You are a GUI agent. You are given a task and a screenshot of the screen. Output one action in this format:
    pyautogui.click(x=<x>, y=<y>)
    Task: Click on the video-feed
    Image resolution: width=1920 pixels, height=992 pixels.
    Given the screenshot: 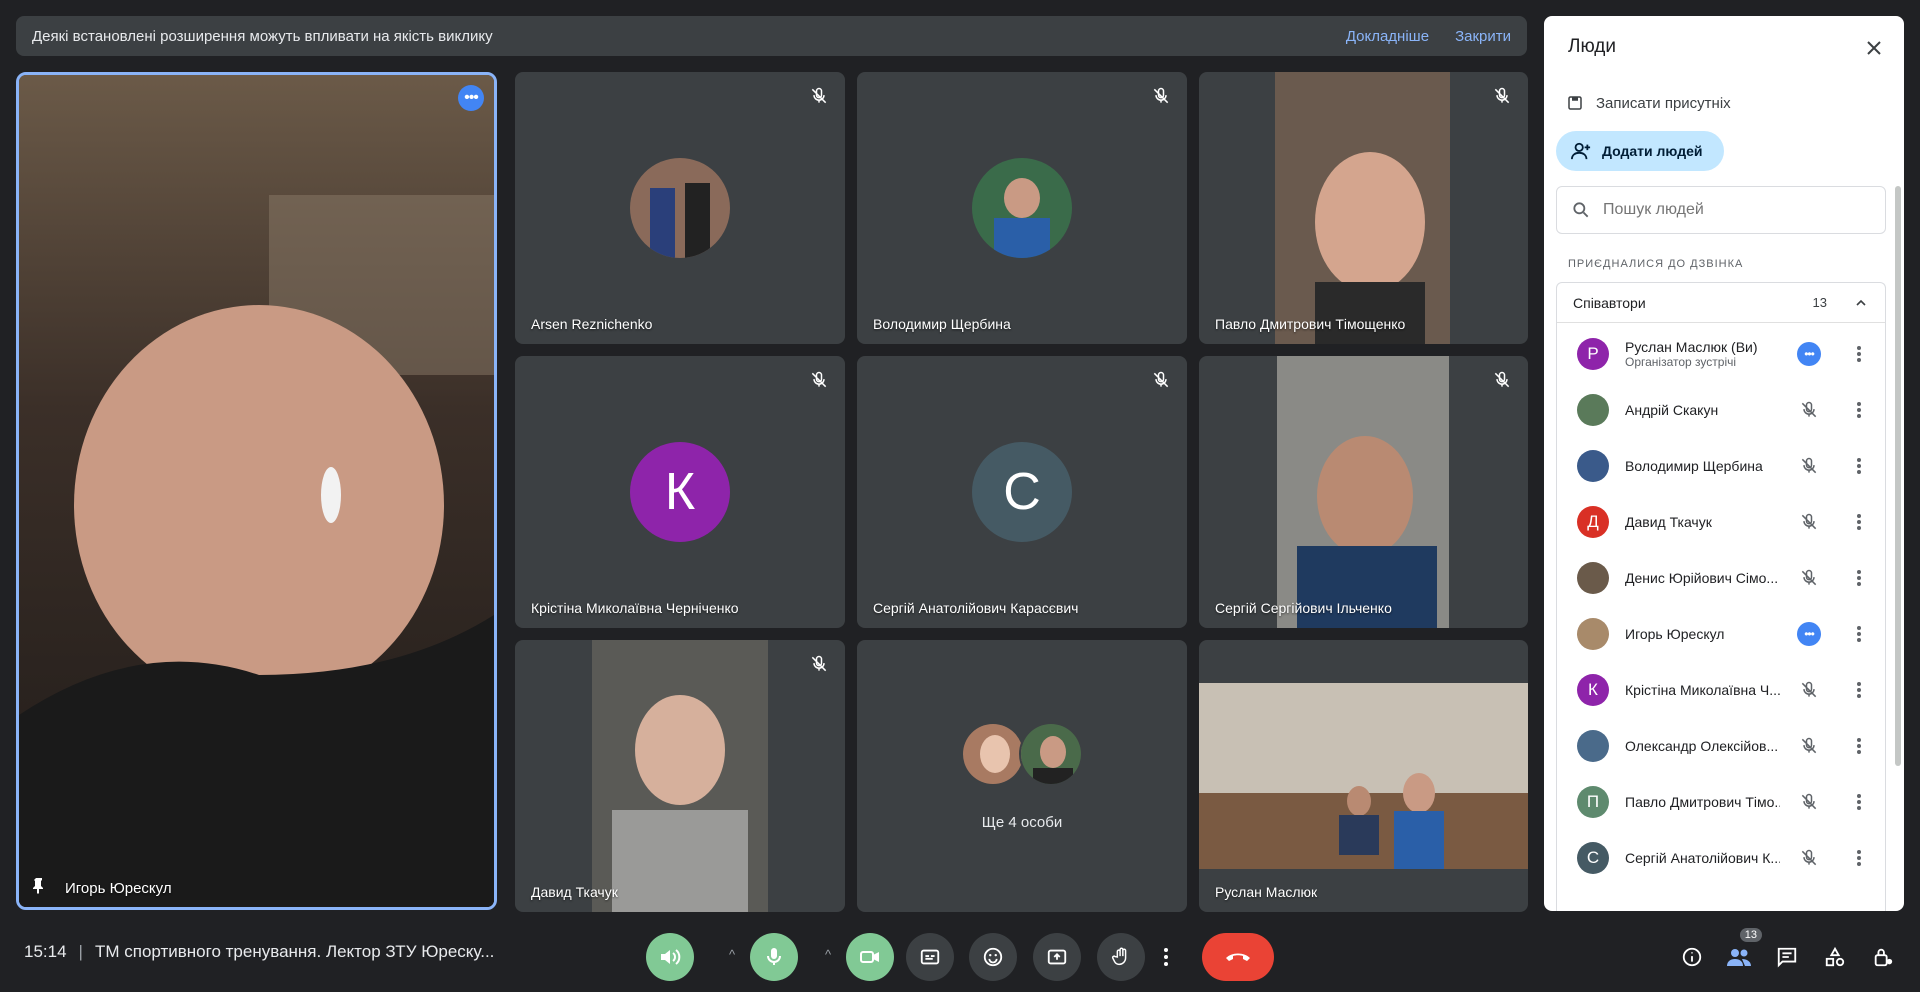 What is the action you would take?
    pyautogui.click(x=1363, y=492)
    